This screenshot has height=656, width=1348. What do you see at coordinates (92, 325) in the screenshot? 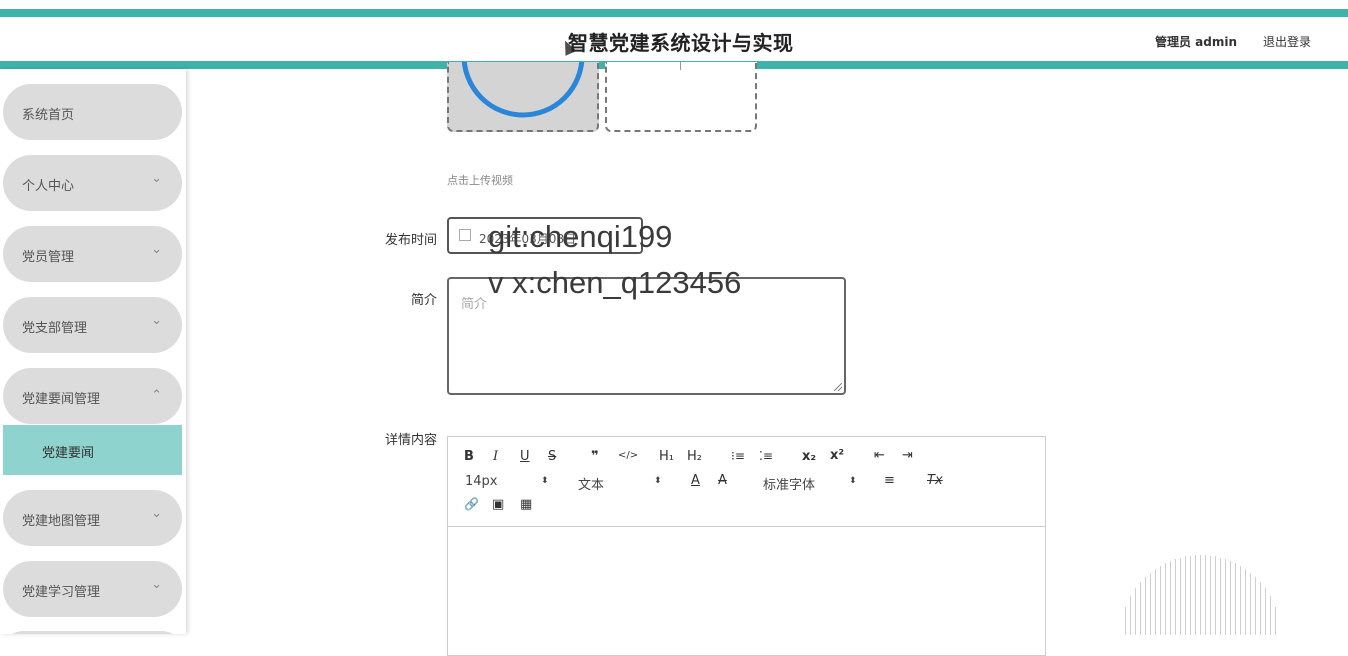
I see `sidebar-item-branch-management: 党支部管理 ⌄` at bounding box center [92, 325].